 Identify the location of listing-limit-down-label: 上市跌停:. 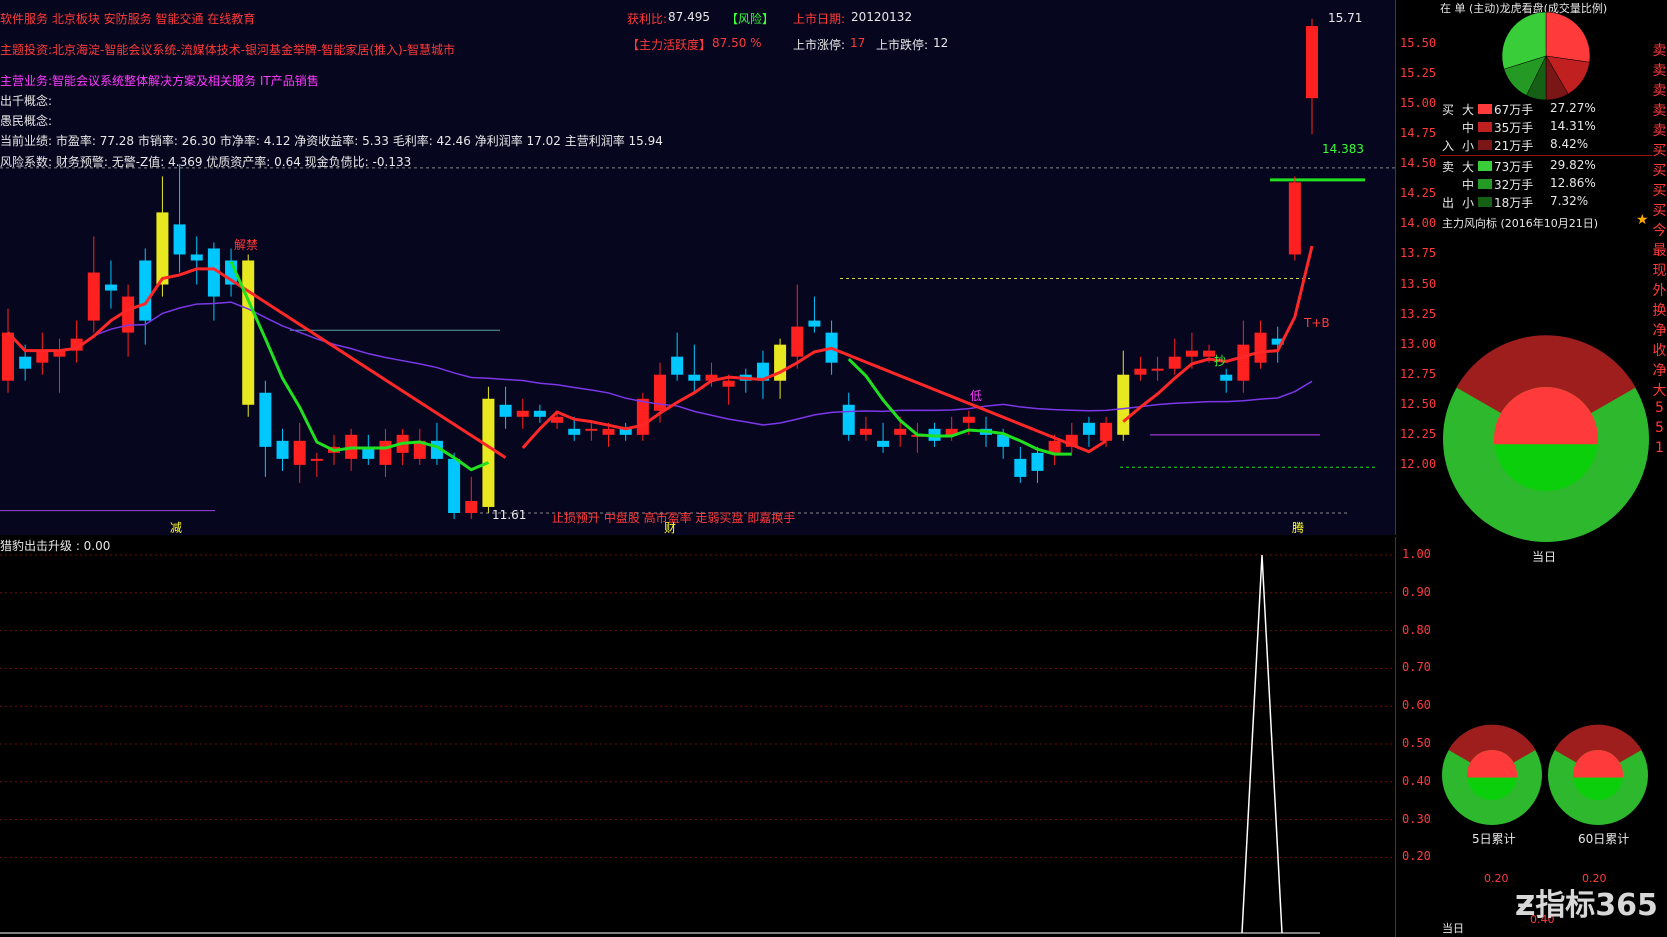
(902, 45).